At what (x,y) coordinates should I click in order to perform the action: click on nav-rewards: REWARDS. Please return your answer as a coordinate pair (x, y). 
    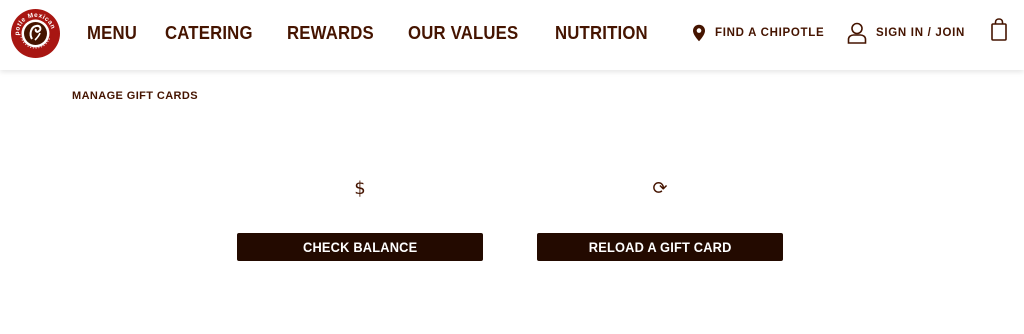
    Looking at the image, I should click on (330, 33).